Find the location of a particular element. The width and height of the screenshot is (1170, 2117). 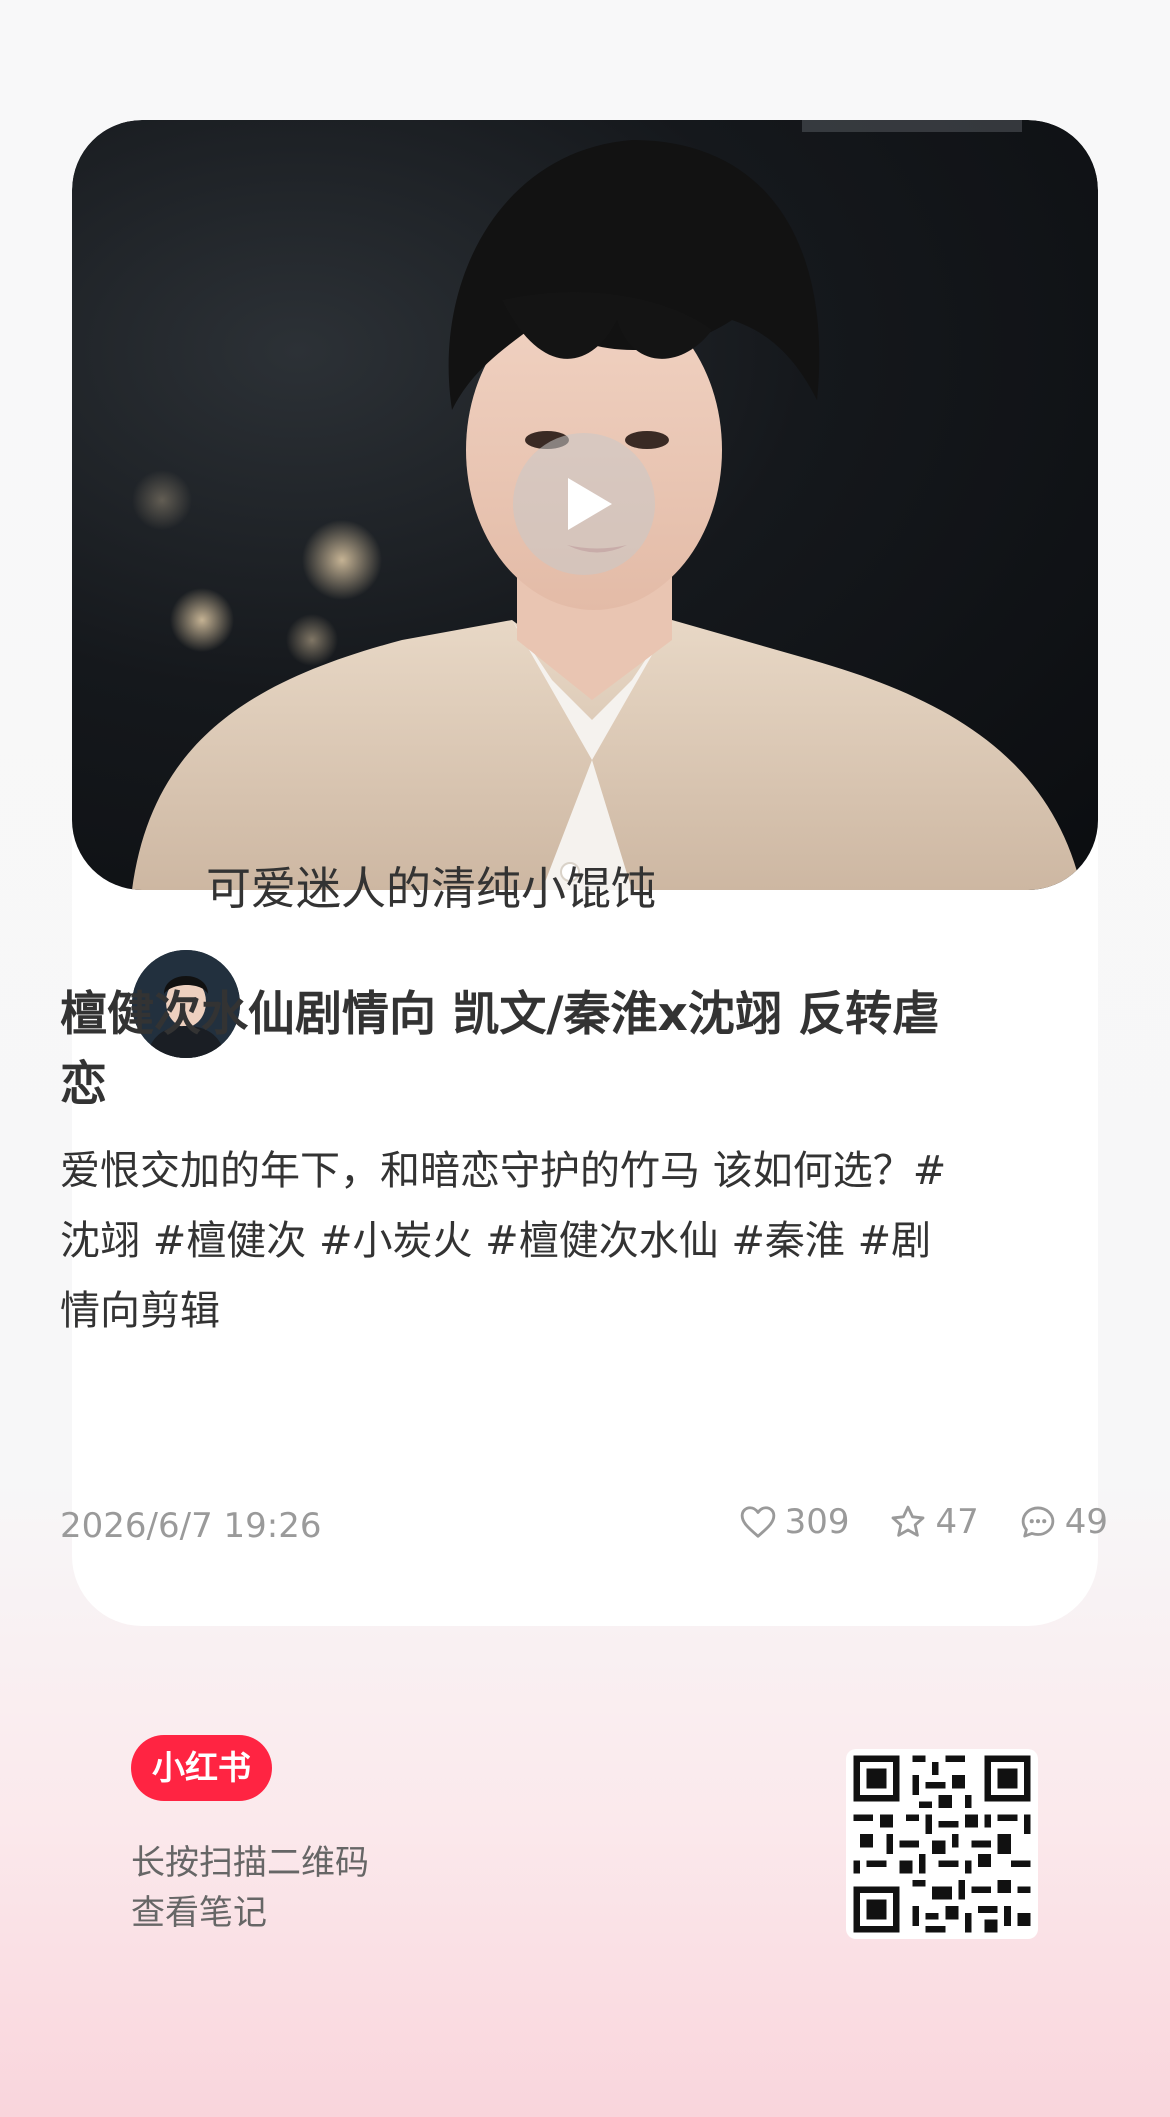

play-icon is located at coordinates (590, 504).